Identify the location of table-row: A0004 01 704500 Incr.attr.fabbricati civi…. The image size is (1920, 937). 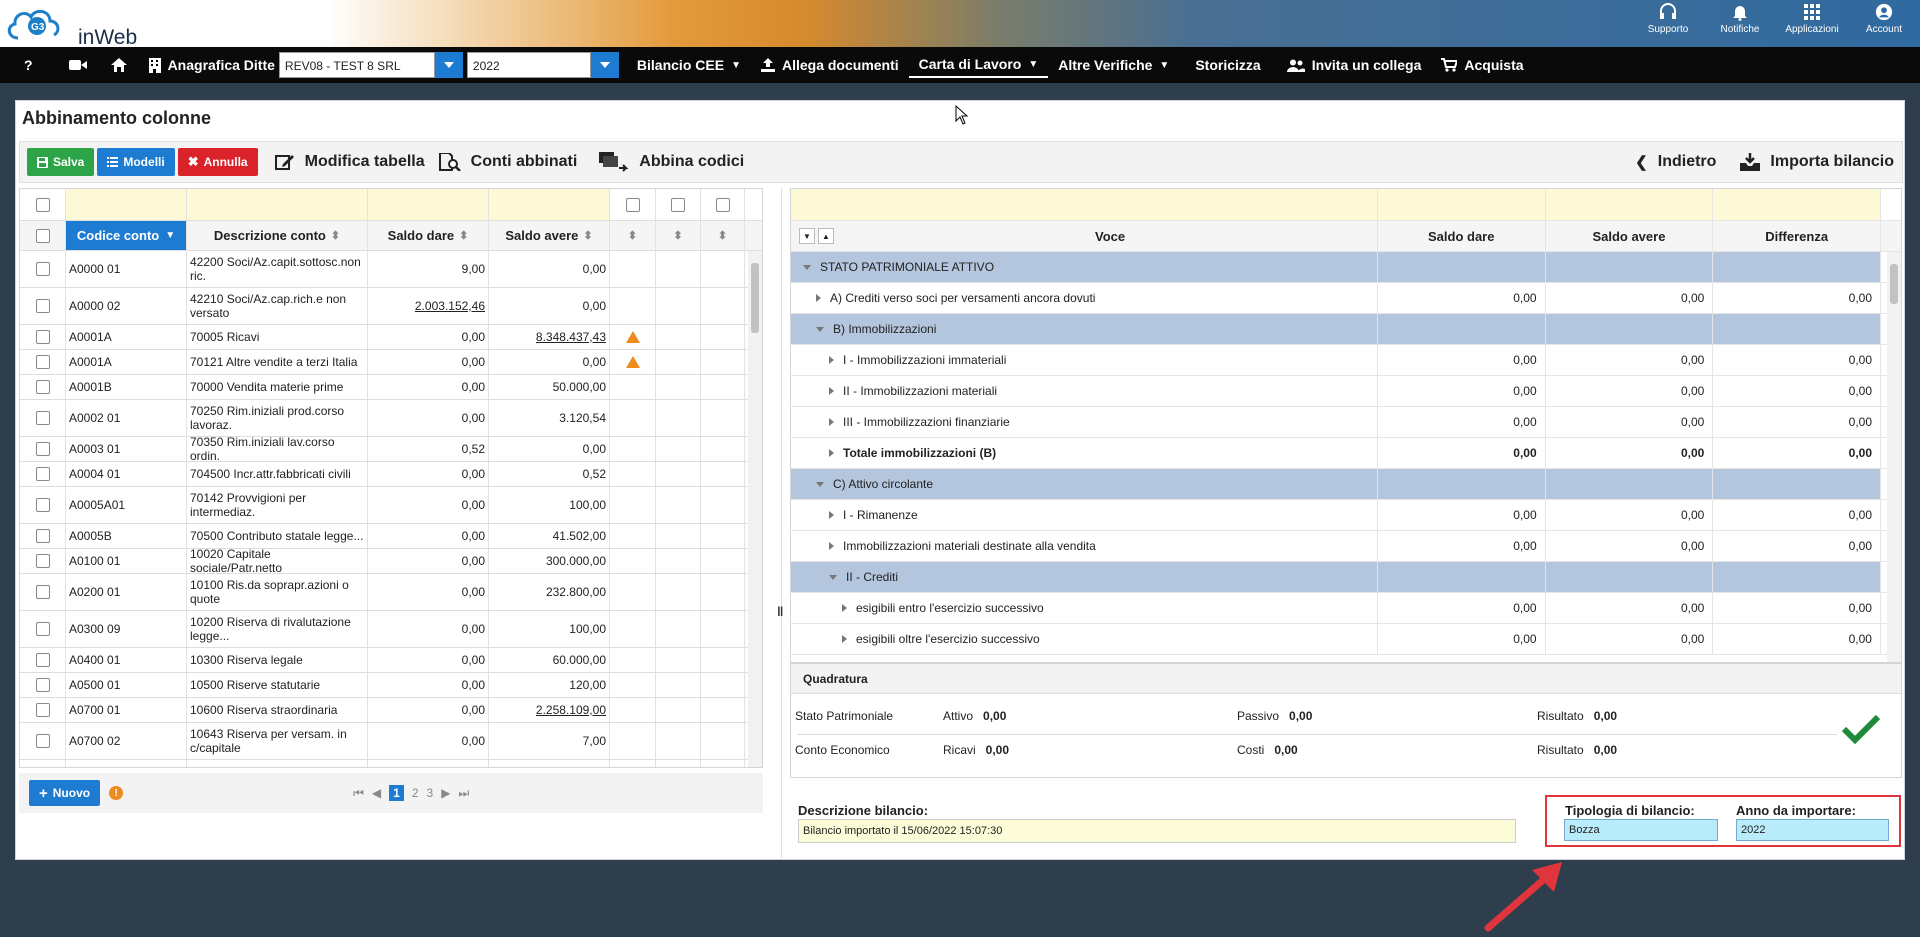
(391, 474).